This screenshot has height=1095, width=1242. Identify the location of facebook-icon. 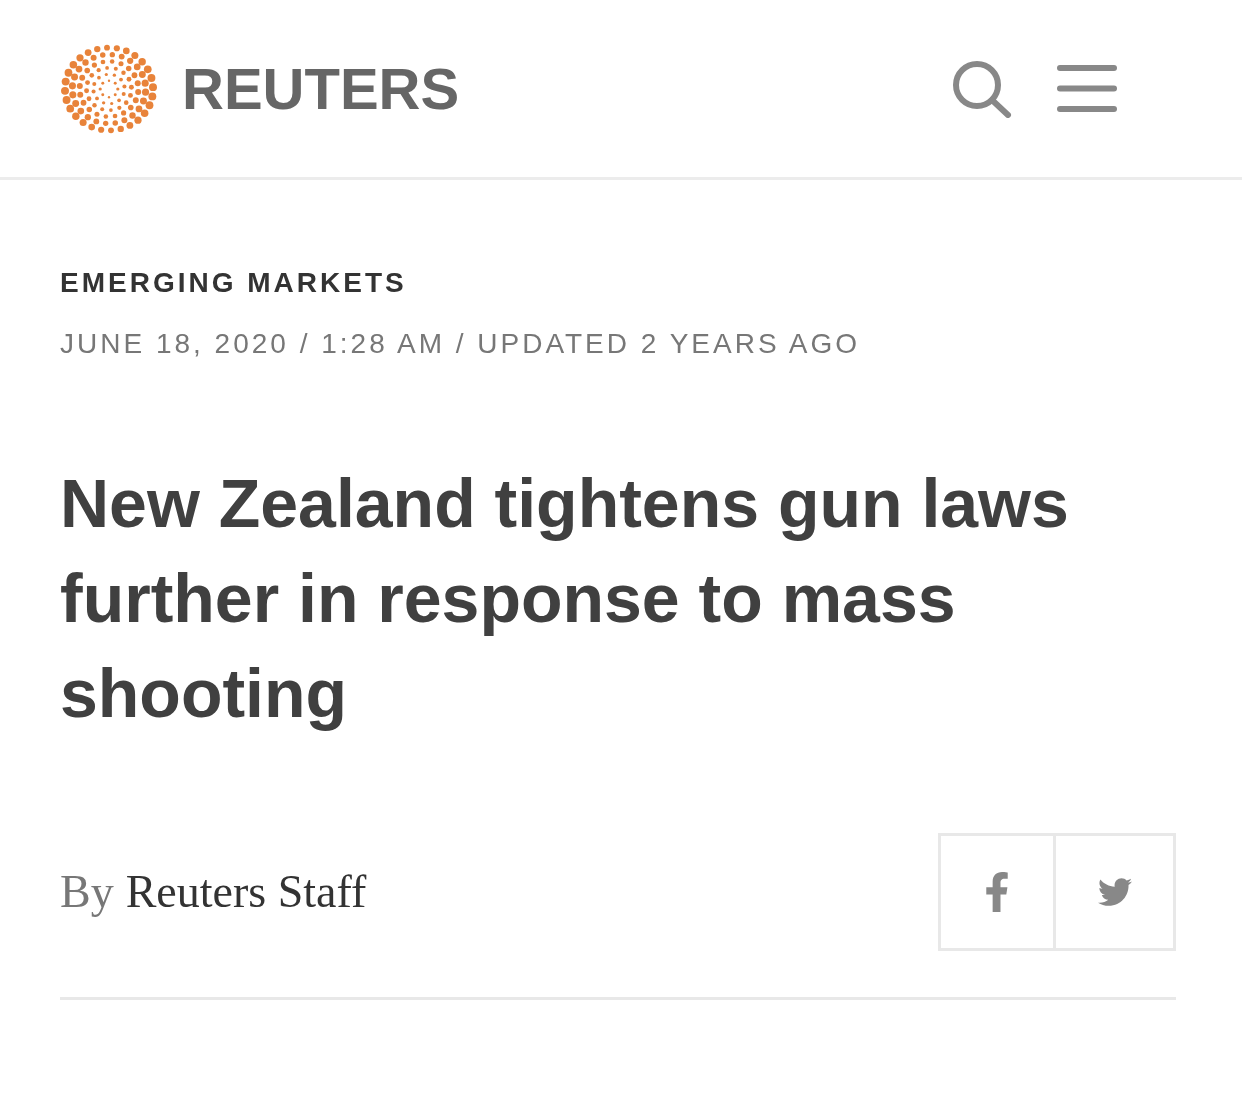
(997, 892).